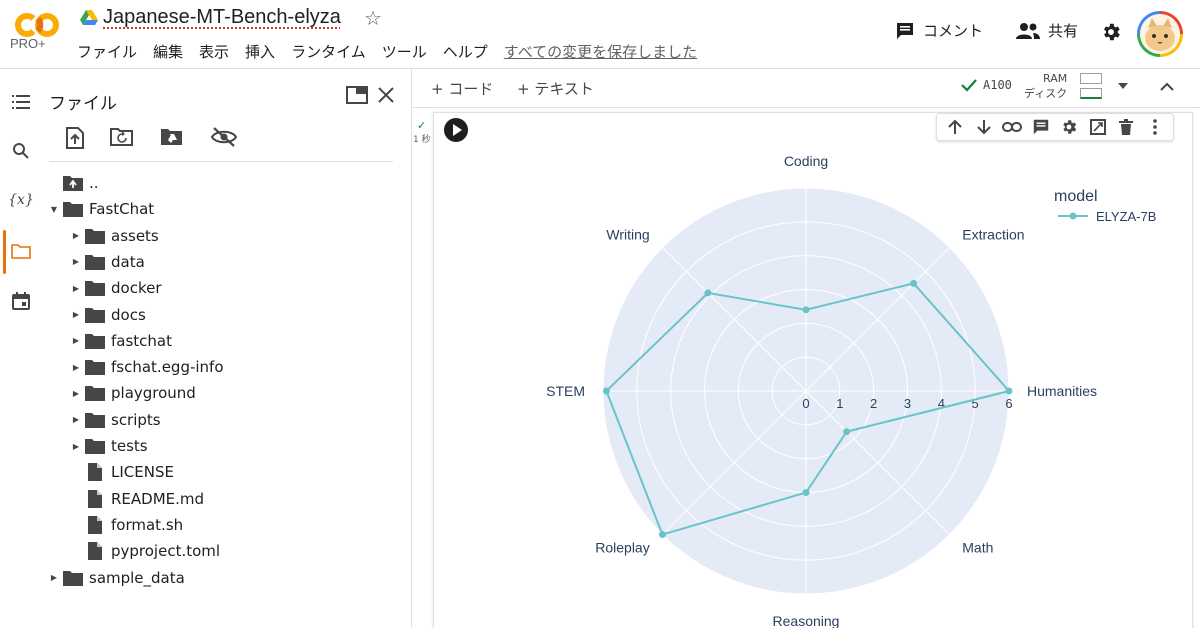 Image resolution: width=1200 pixels, height=628 pixels. I want to click on folder-item: ▶ sample_data, so click(115, 578).